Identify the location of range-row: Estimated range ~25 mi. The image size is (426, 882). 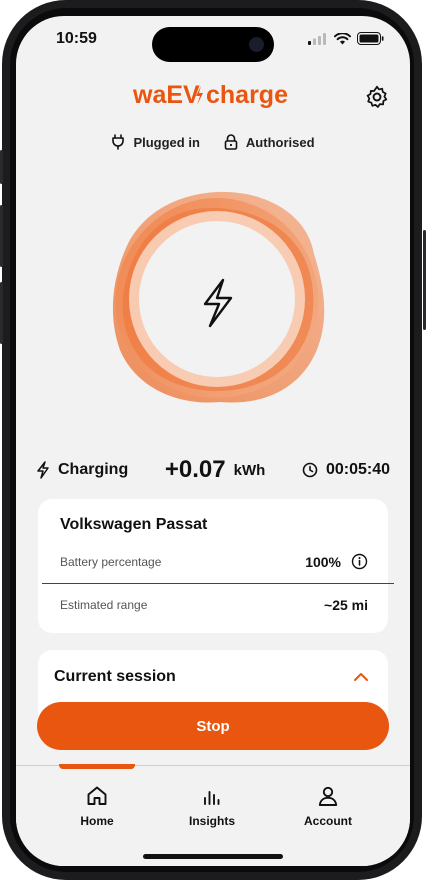
(214, 605).